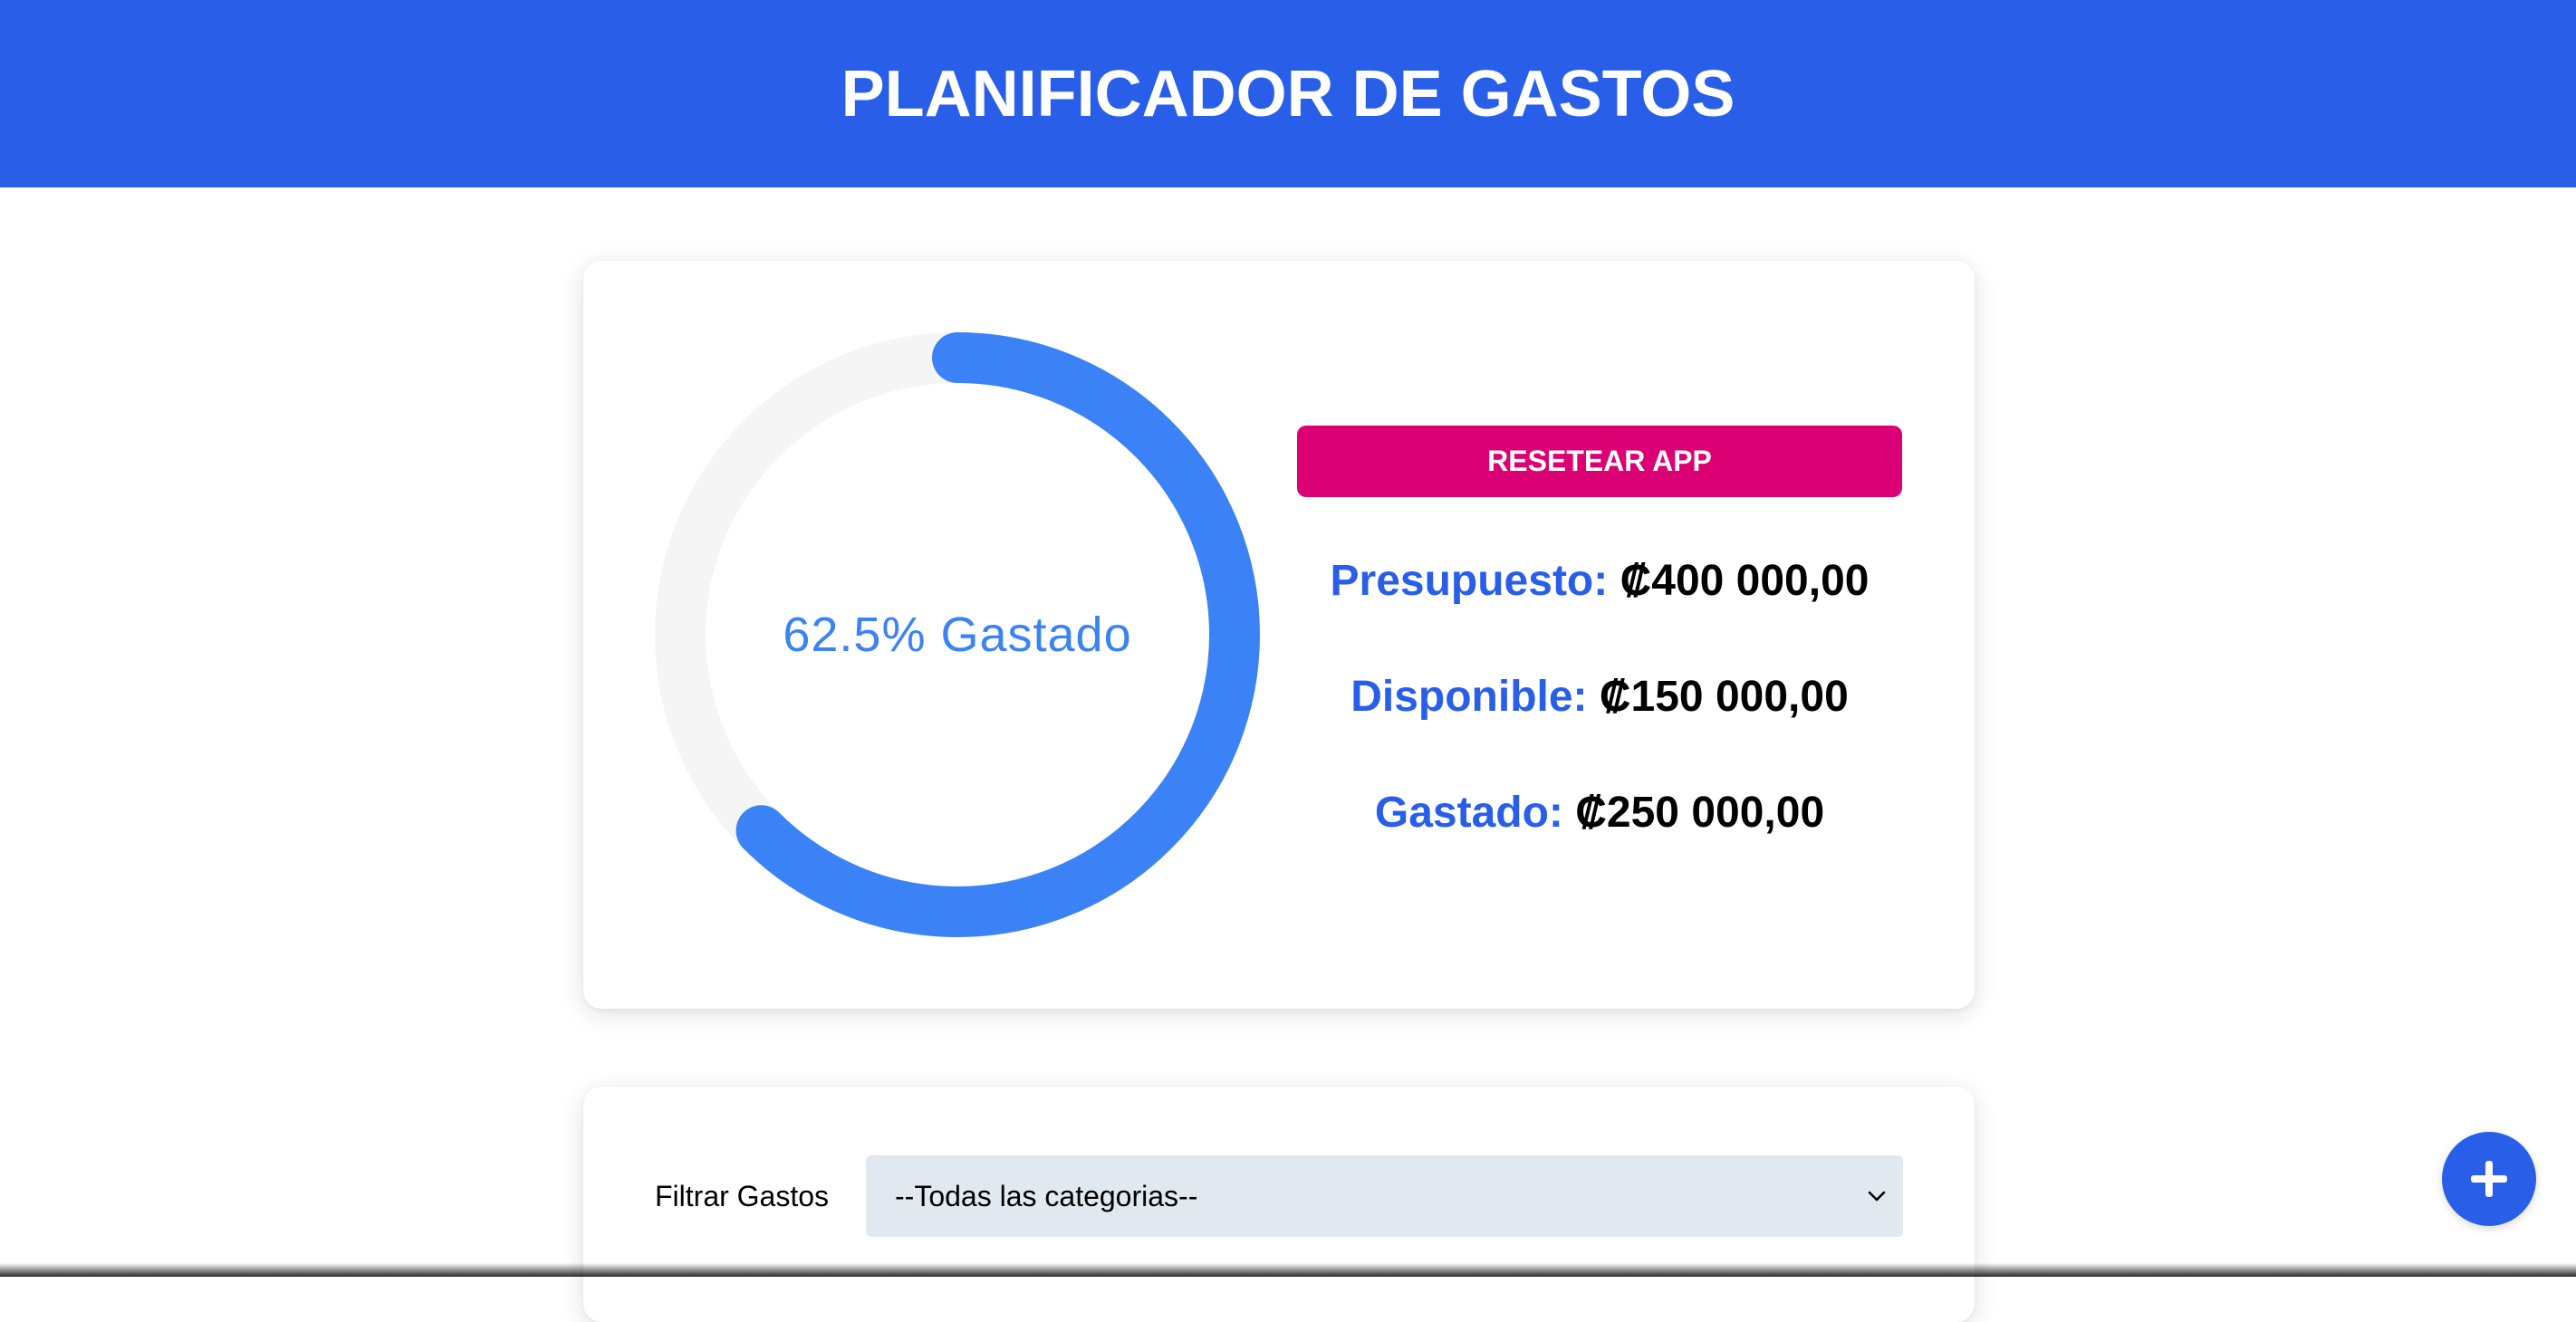 The height and width of the screenshot is (1322, 2576). I want to click on stat-budget: Presupuesto: ₡400 000,00, so click(1599, 581).